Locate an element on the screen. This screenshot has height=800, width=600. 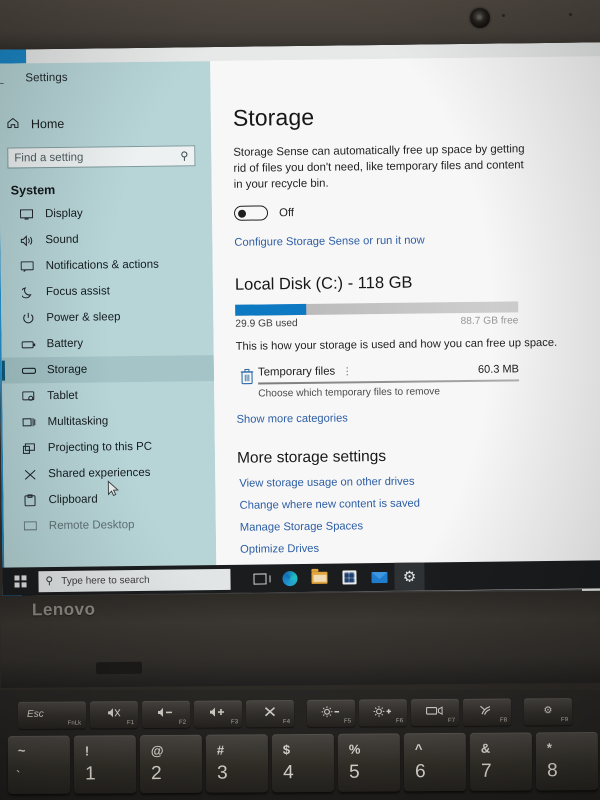
brightness-up-icon is located at coordinates (383, 712).